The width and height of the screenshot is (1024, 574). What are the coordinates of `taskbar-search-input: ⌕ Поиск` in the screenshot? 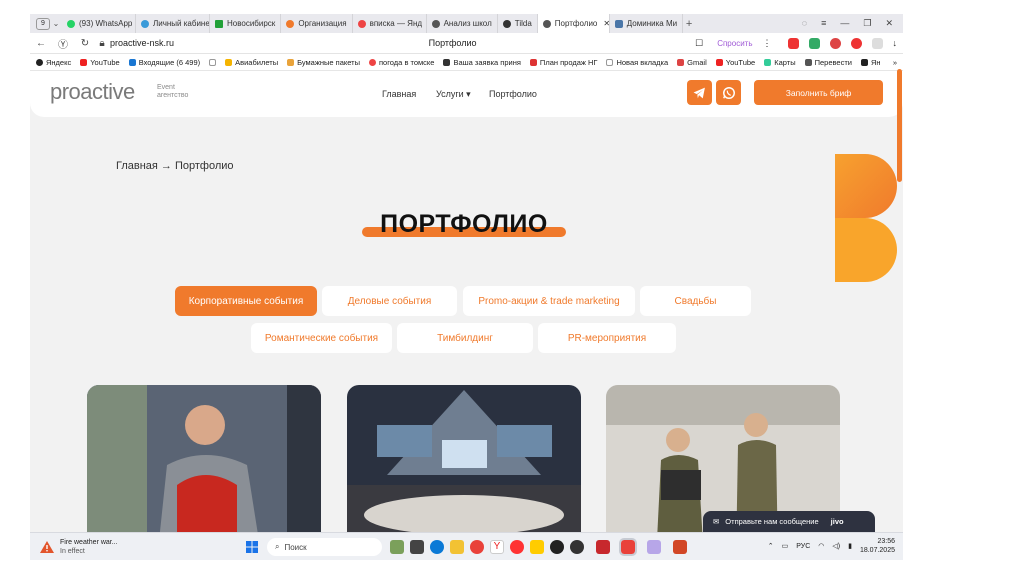 It's located at (324, 547).